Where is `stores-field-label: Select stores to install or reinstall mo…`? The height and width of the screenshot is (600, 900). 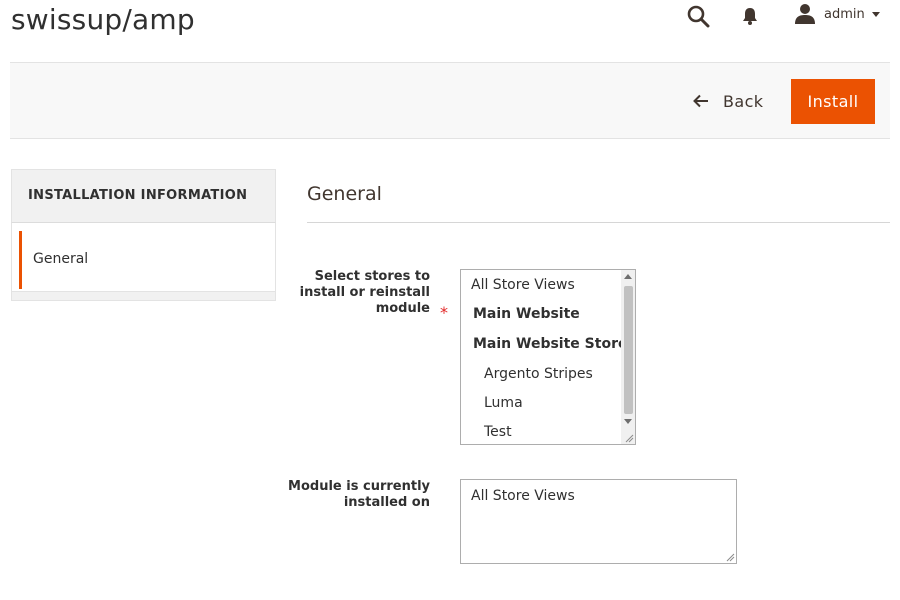
stores-field-label: Select stores to install or reinstall mo… is located at coordinates (364, 292).